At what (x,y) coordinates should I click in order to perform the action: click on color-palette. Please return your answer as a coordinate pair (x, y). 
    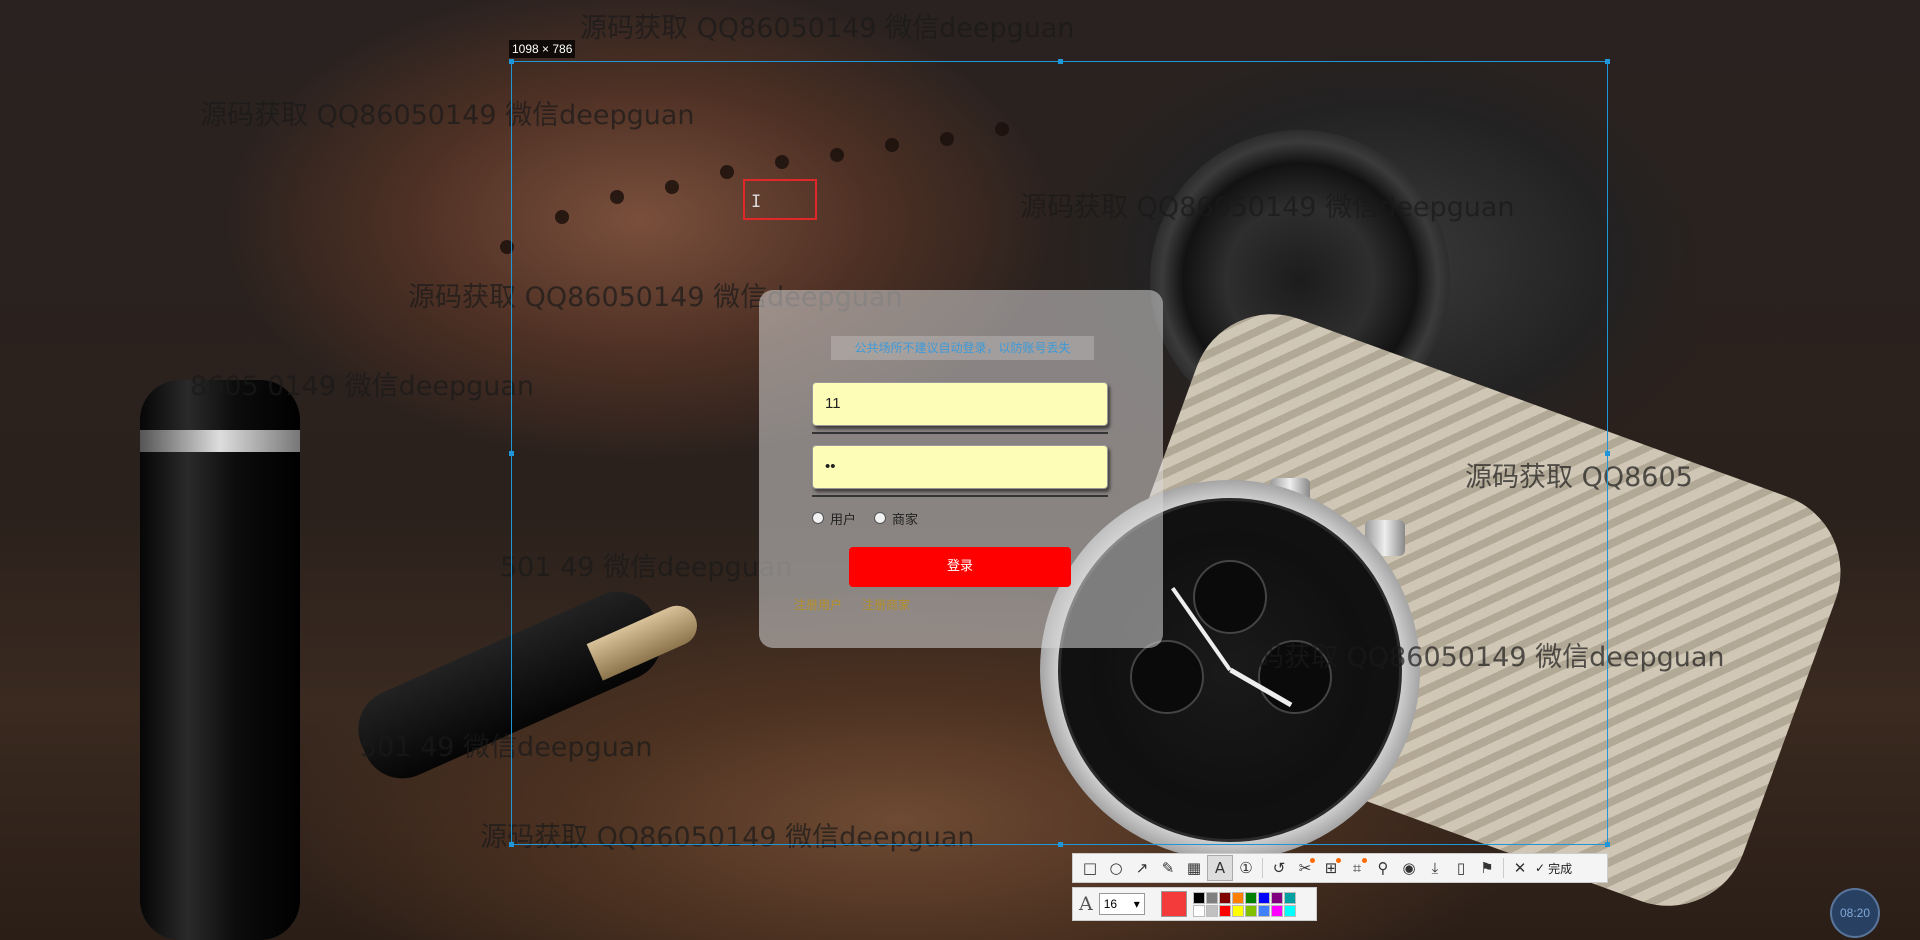
    Looking at the image, I should click on (1244, 904).